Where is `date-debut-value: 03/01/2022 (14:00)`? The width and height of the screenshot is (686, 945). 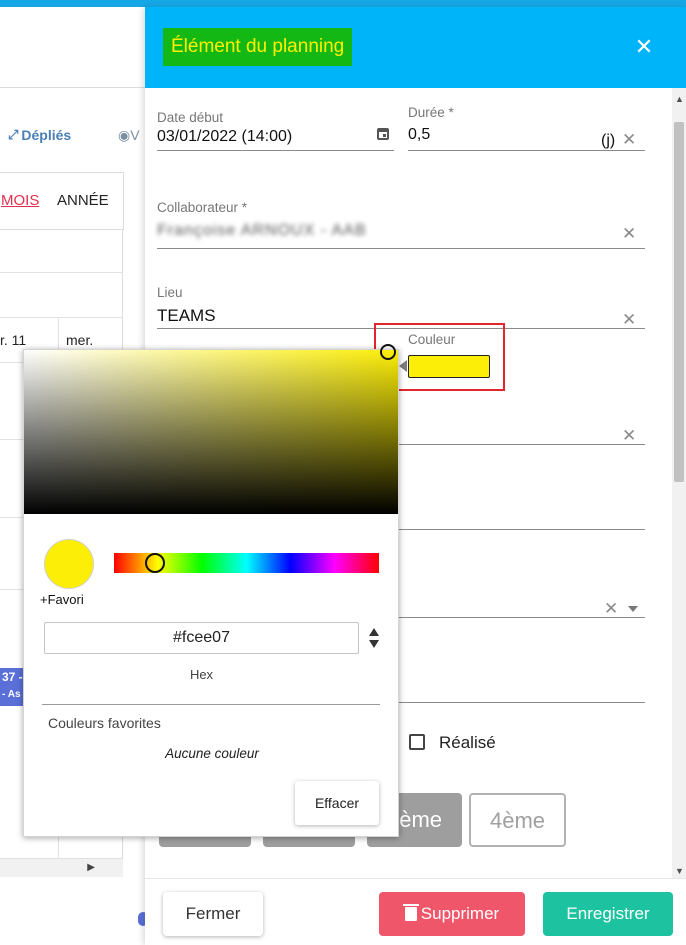
date-debut-value: 03/01/2022 (14:00) is located at coordinates (225, 136).